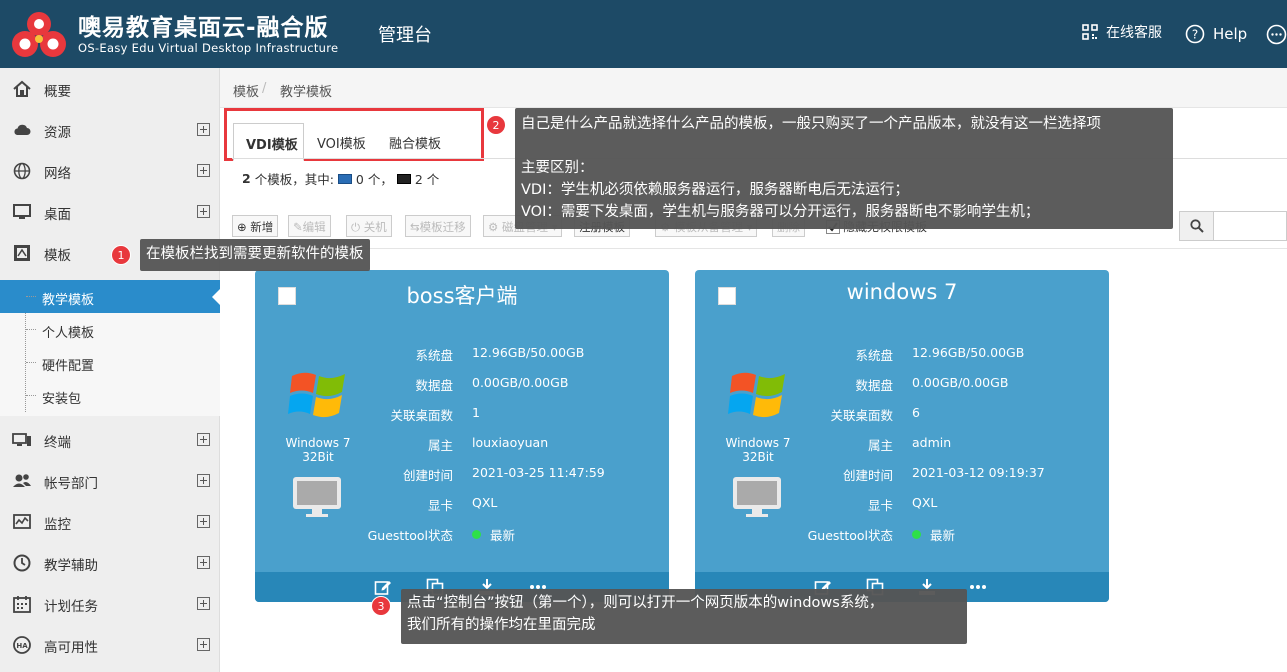  Describe the element at coordinates (22, 88) in the screenshot. I see `home-icon` at that location.